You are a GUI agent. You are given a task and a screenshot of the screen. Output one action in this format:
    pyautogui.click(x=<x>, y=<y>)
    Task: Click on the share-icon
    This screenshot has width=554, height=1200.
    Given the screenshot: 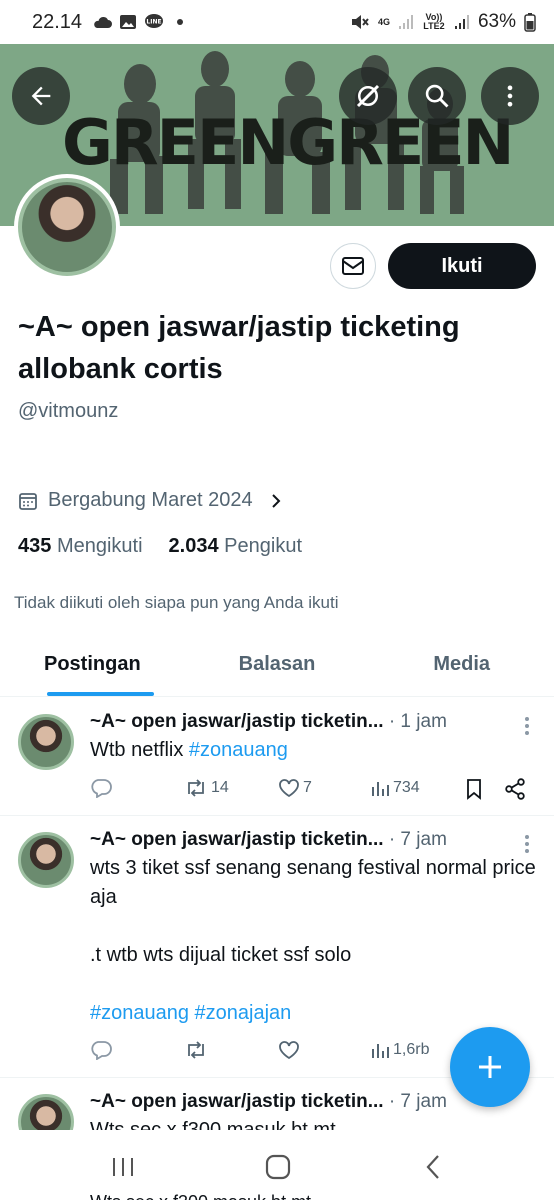 What is the action you would take?
    pyautogui.click(x=515, y=789)
    